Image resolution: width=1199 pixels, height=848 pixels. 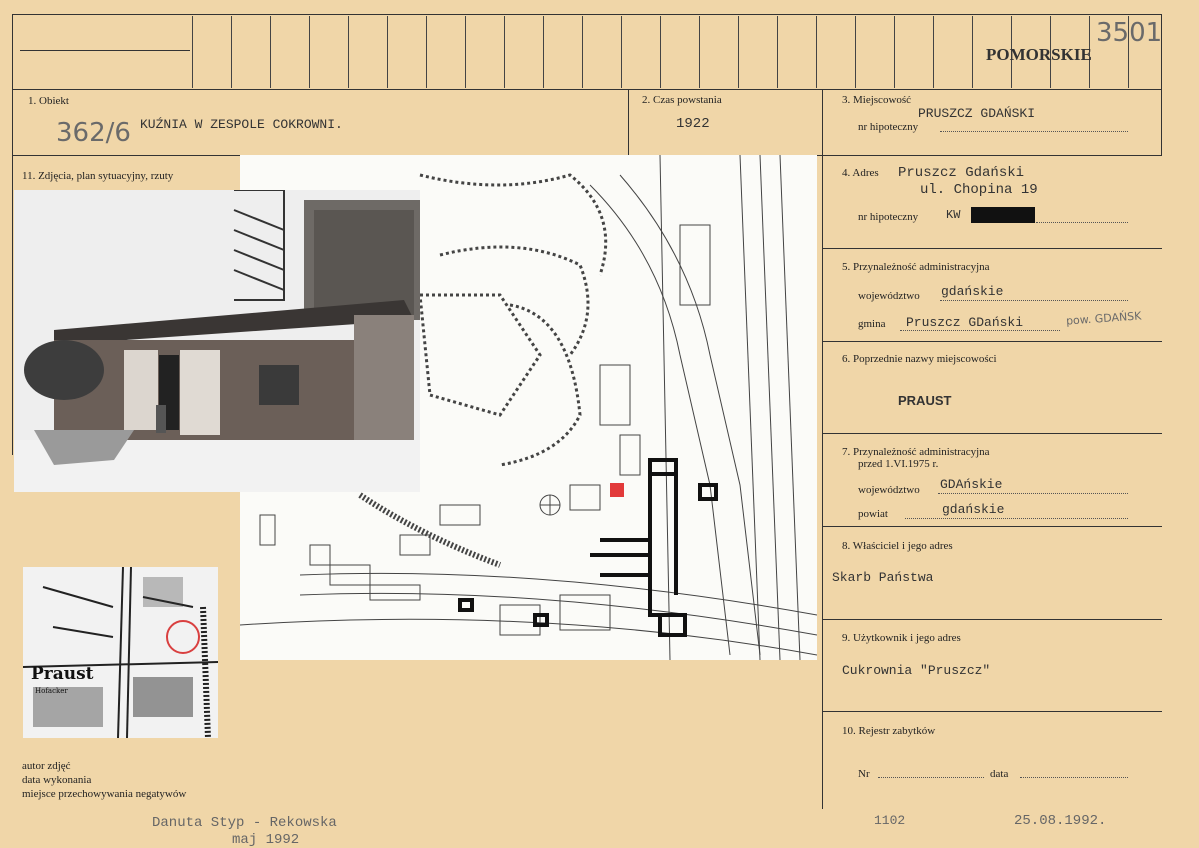 I want to click on czas-label: 2. Czas powstania, so click(x=682, y=100).